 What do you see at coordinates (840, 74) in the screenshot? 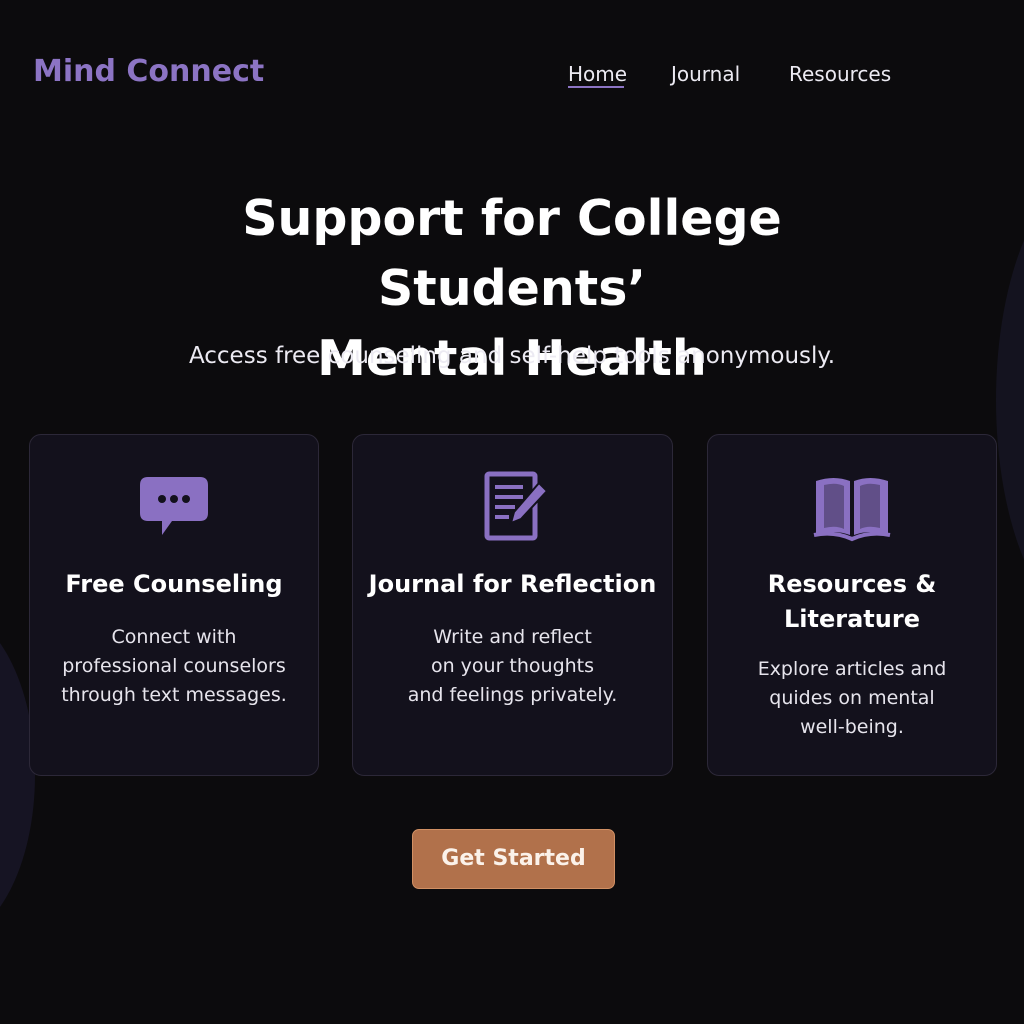
I see `nav-resources-link: Resources` at bounding box center [840, 74].